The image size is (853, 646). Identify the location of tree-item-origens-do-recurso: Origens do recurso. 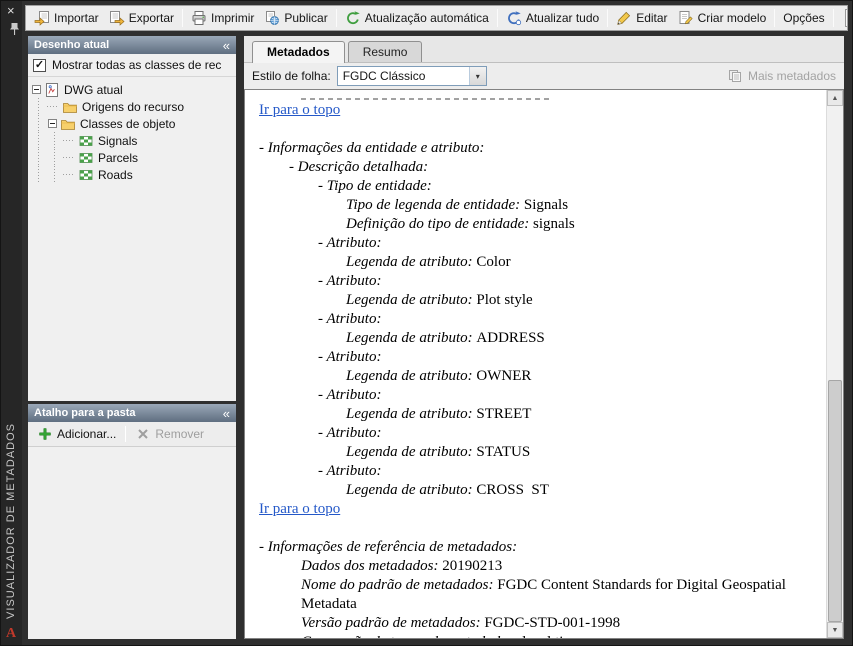
(132, 106).